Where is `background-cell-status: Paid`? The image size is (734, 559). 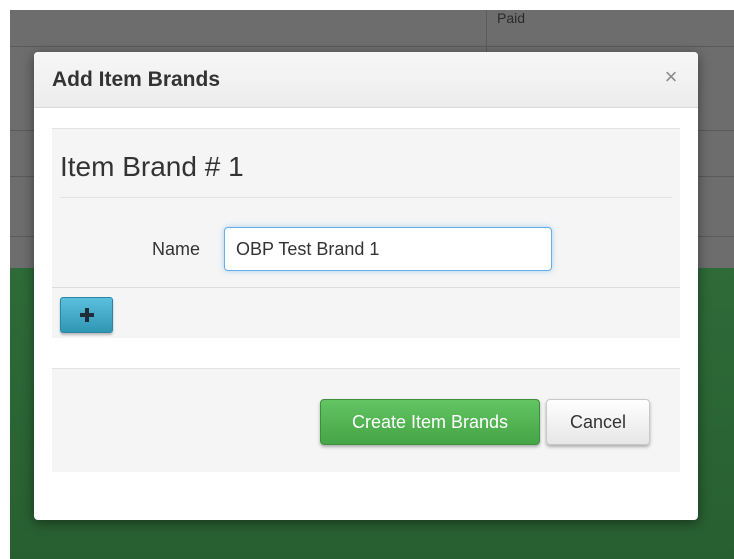 background-cell-status: Paid is located at coordinates (511, 18).